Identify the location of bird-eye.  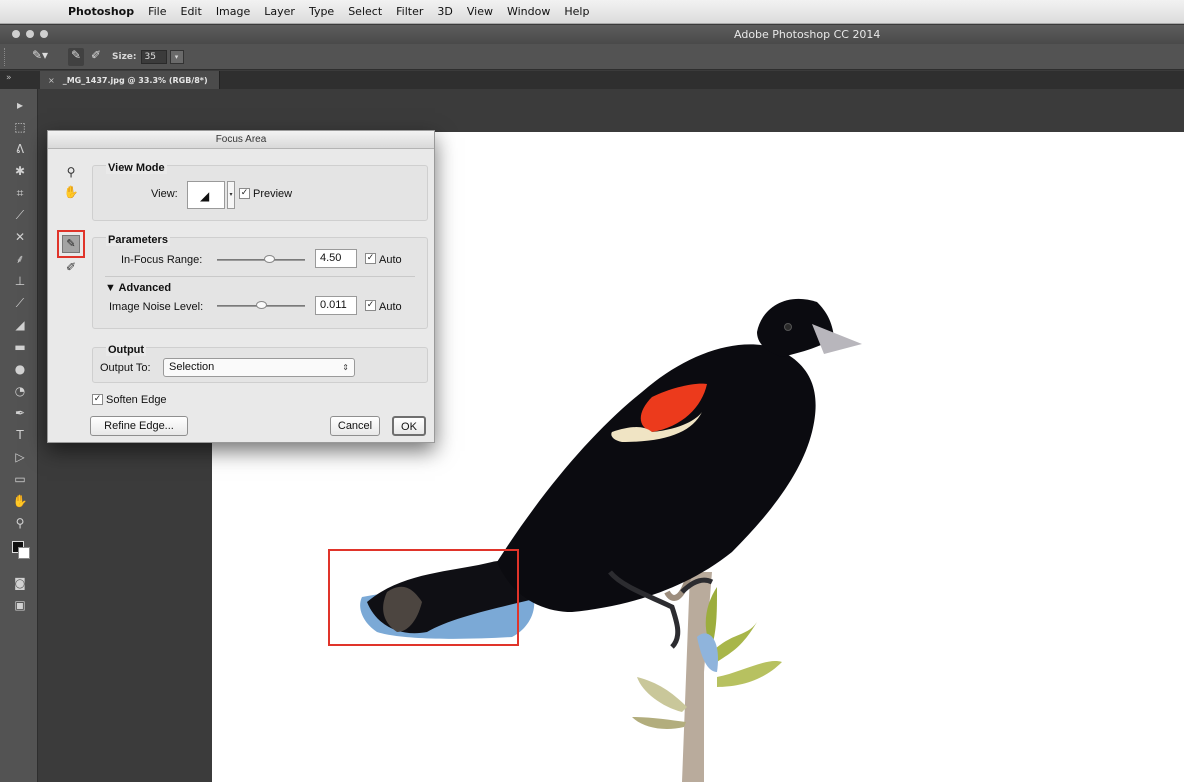
(788, 327).